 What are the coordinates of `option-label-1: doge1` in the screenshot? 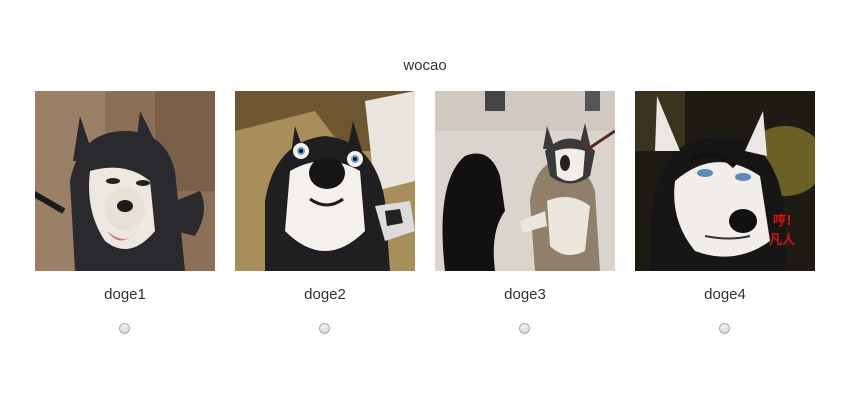 It's located at (125, 294).